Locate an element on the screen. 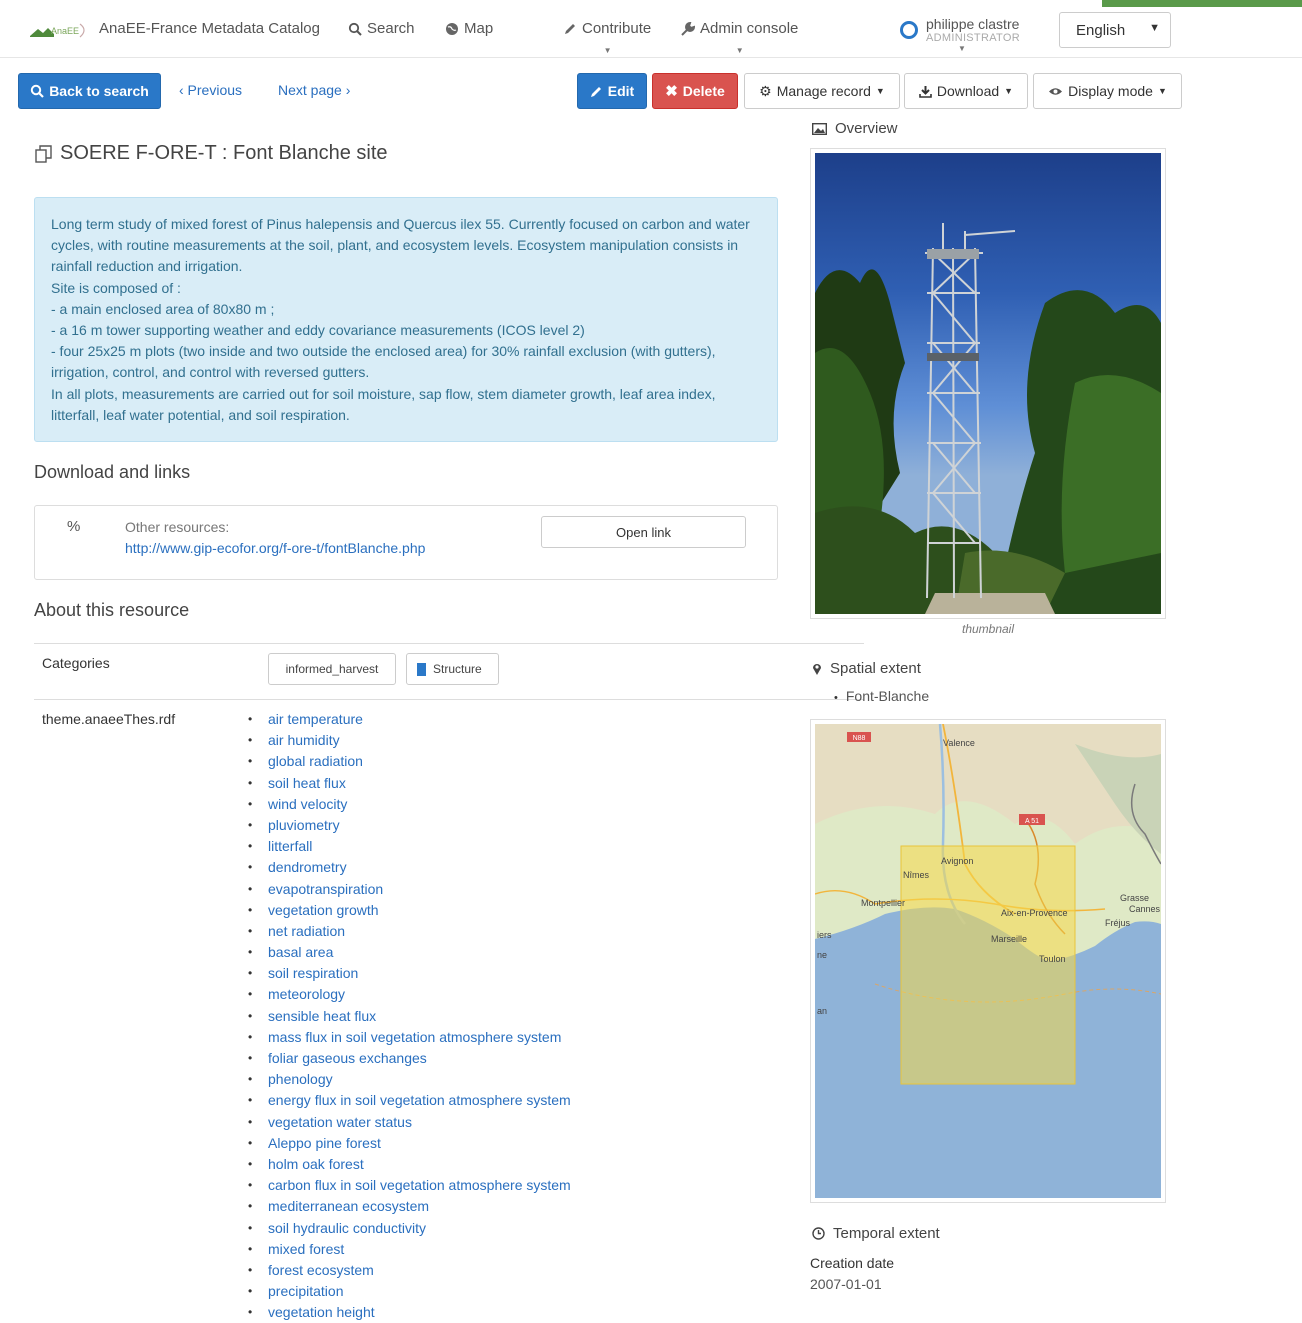  keyword-link: meteorology is located at coordinates (306, 994).